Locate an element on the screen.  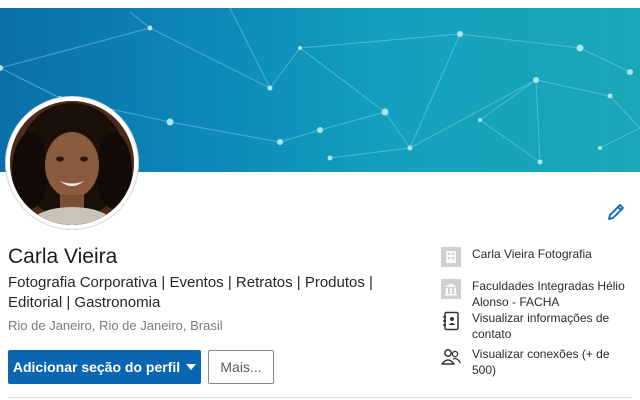
contact-book-icon is located at coordinates (451, 321).